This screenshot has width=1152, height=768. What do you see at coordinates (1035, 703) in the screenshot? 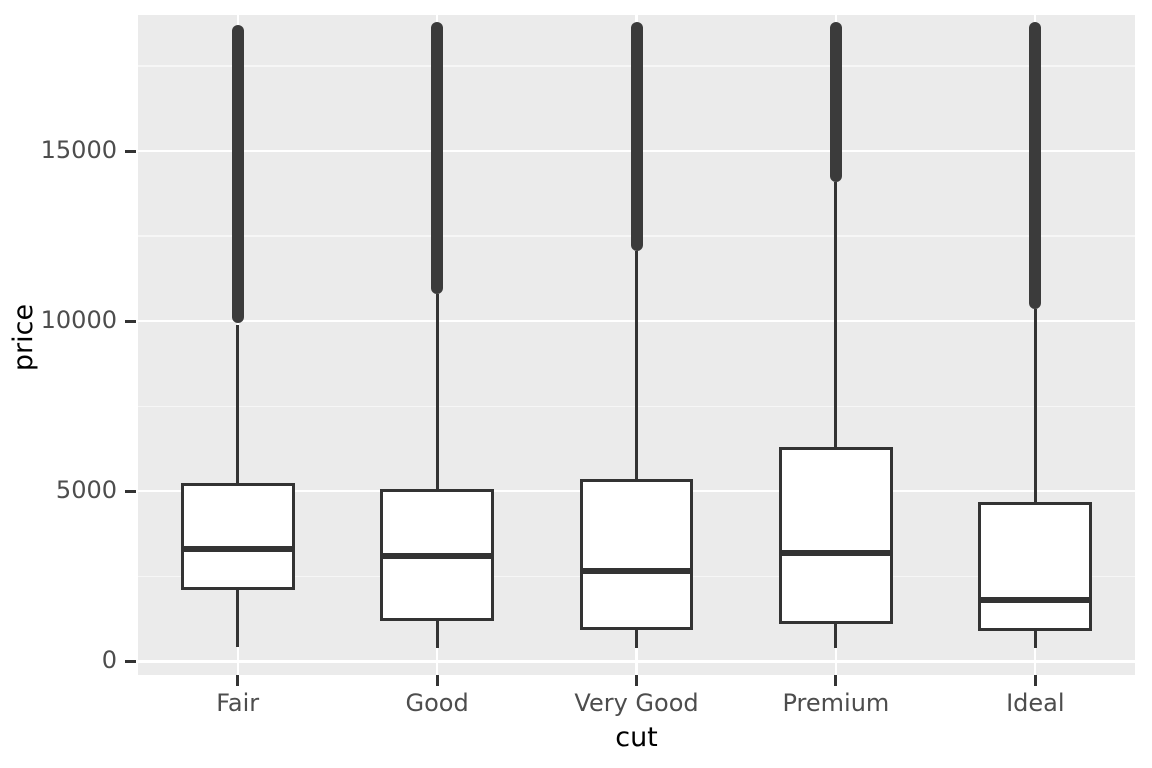
I see `x-tick-label-ideal: Ideal` at bounding box center [1035, 703].